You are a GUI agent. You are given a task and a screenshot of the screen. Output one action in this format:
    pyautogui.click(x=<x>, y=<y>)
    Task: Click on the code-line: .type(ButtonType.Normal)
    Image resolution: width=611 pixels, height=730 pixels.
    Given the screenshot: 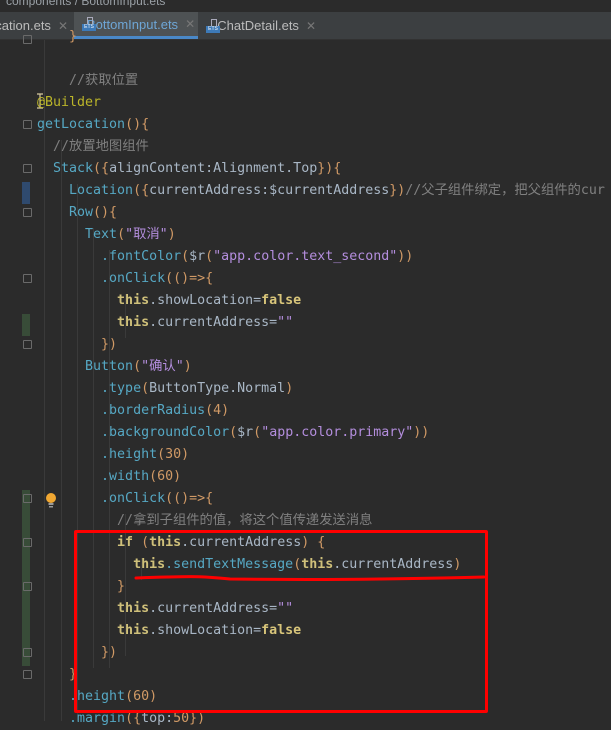 What is the action you would take?
    pyautogui.click(x=165, y=389)
    